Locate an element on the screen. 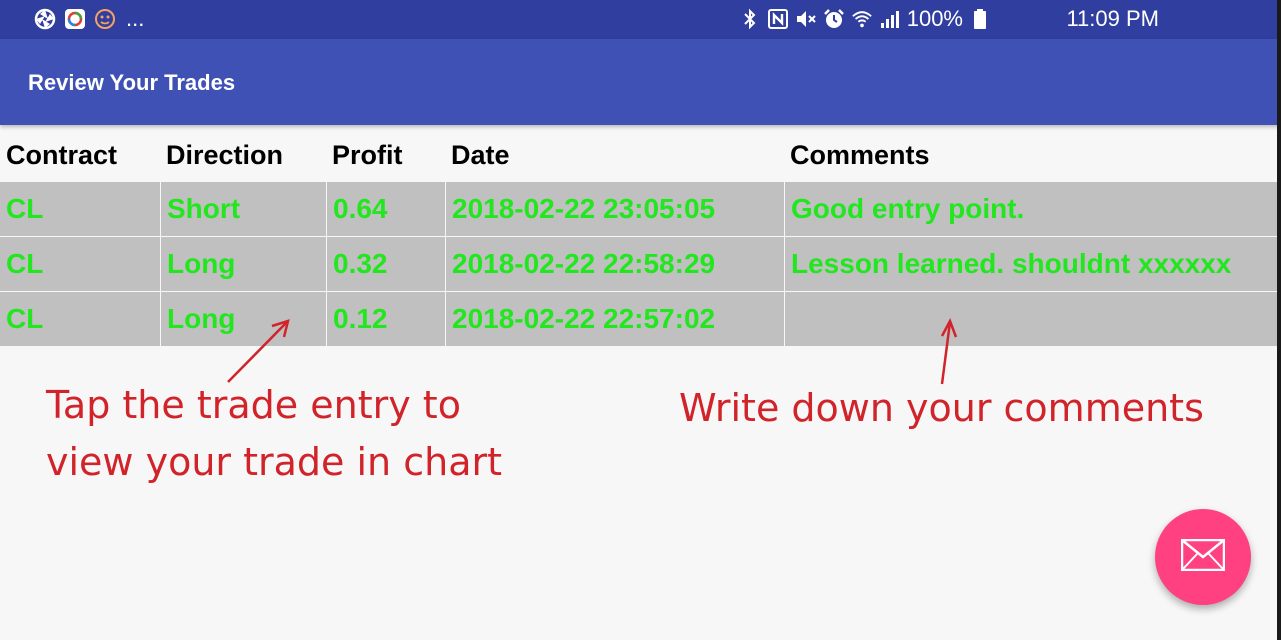 The width and height of the screenshot is (1281, 640). annotation-arrows is located at coordinates (592, 351).